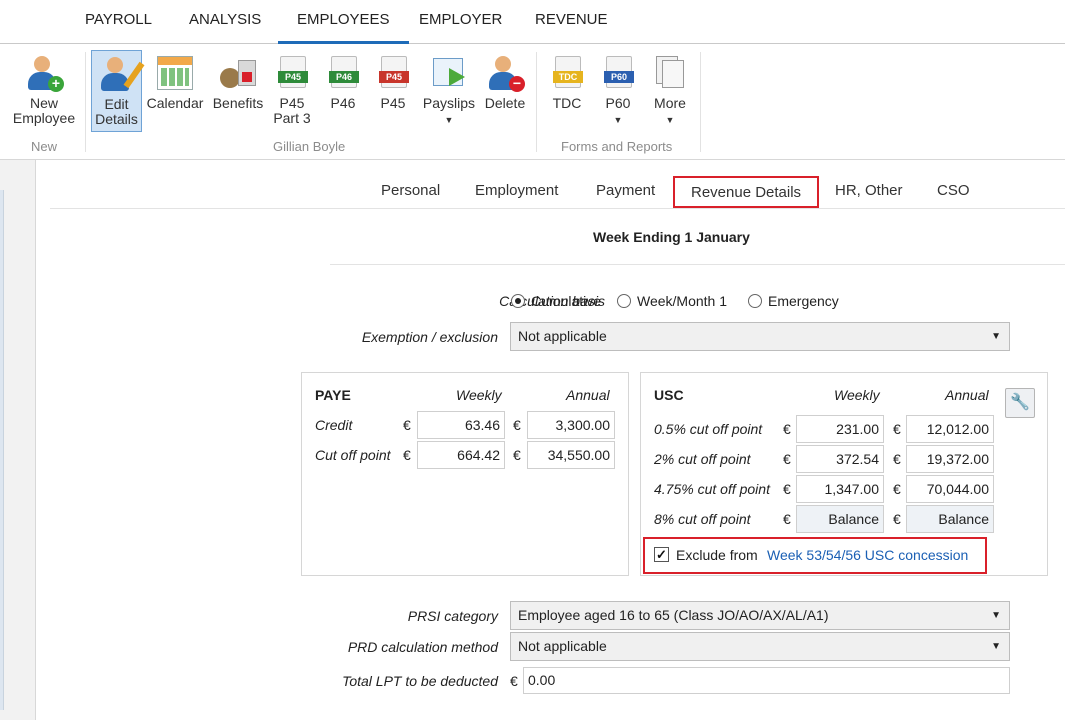 The image size is (1065, 720). Describe the element at coordinates (238, 73) in the screenshot. I see `benefits-icon` at that location.